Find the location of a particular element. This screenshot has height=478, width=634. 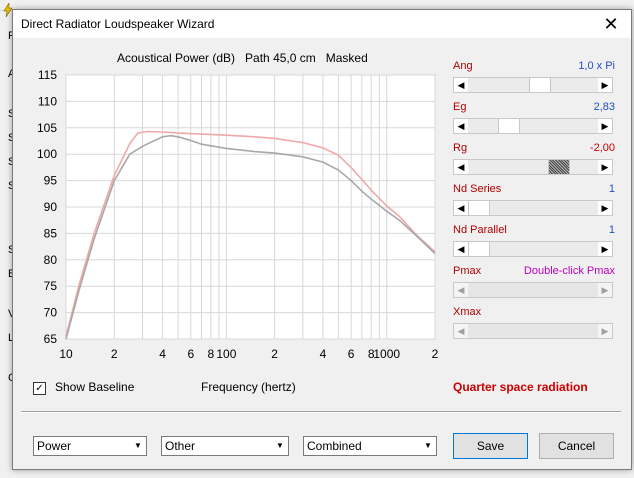

pmax-label: Pmax is located at coordinates (467, 271).